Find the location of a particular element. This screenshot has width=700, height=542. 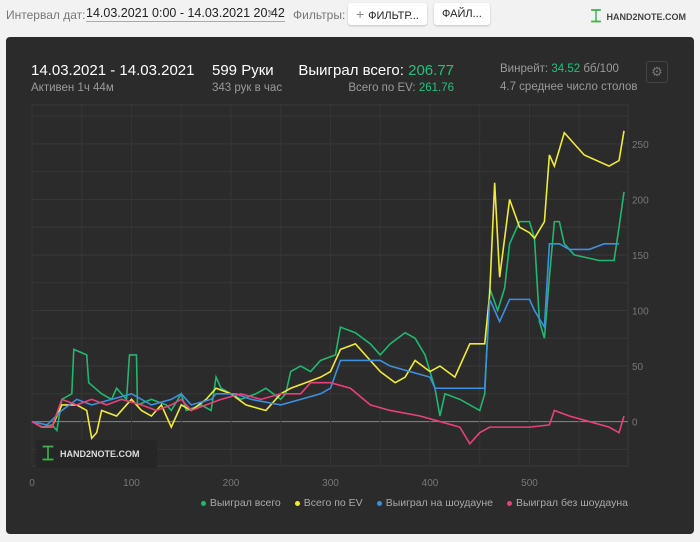

legend-item: Выиграл без шоудауна is located at coordinates (567, 503).